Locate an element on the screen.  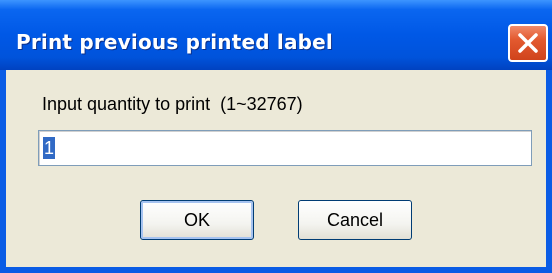
cancel-button: Cancel is located at coordinates (355, 220).